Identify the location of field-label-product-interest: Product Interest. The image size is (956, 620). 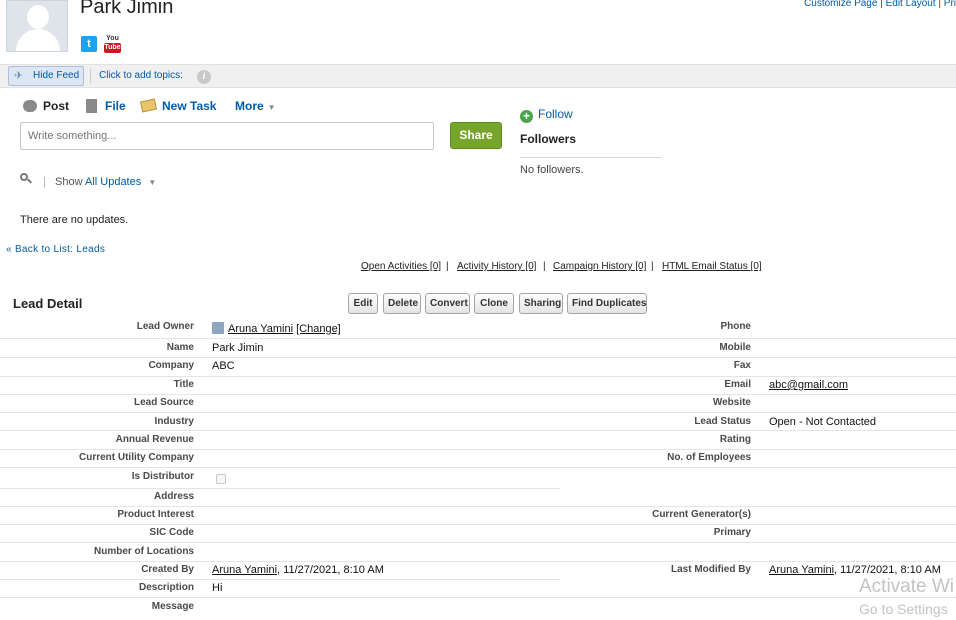
(155, 514).